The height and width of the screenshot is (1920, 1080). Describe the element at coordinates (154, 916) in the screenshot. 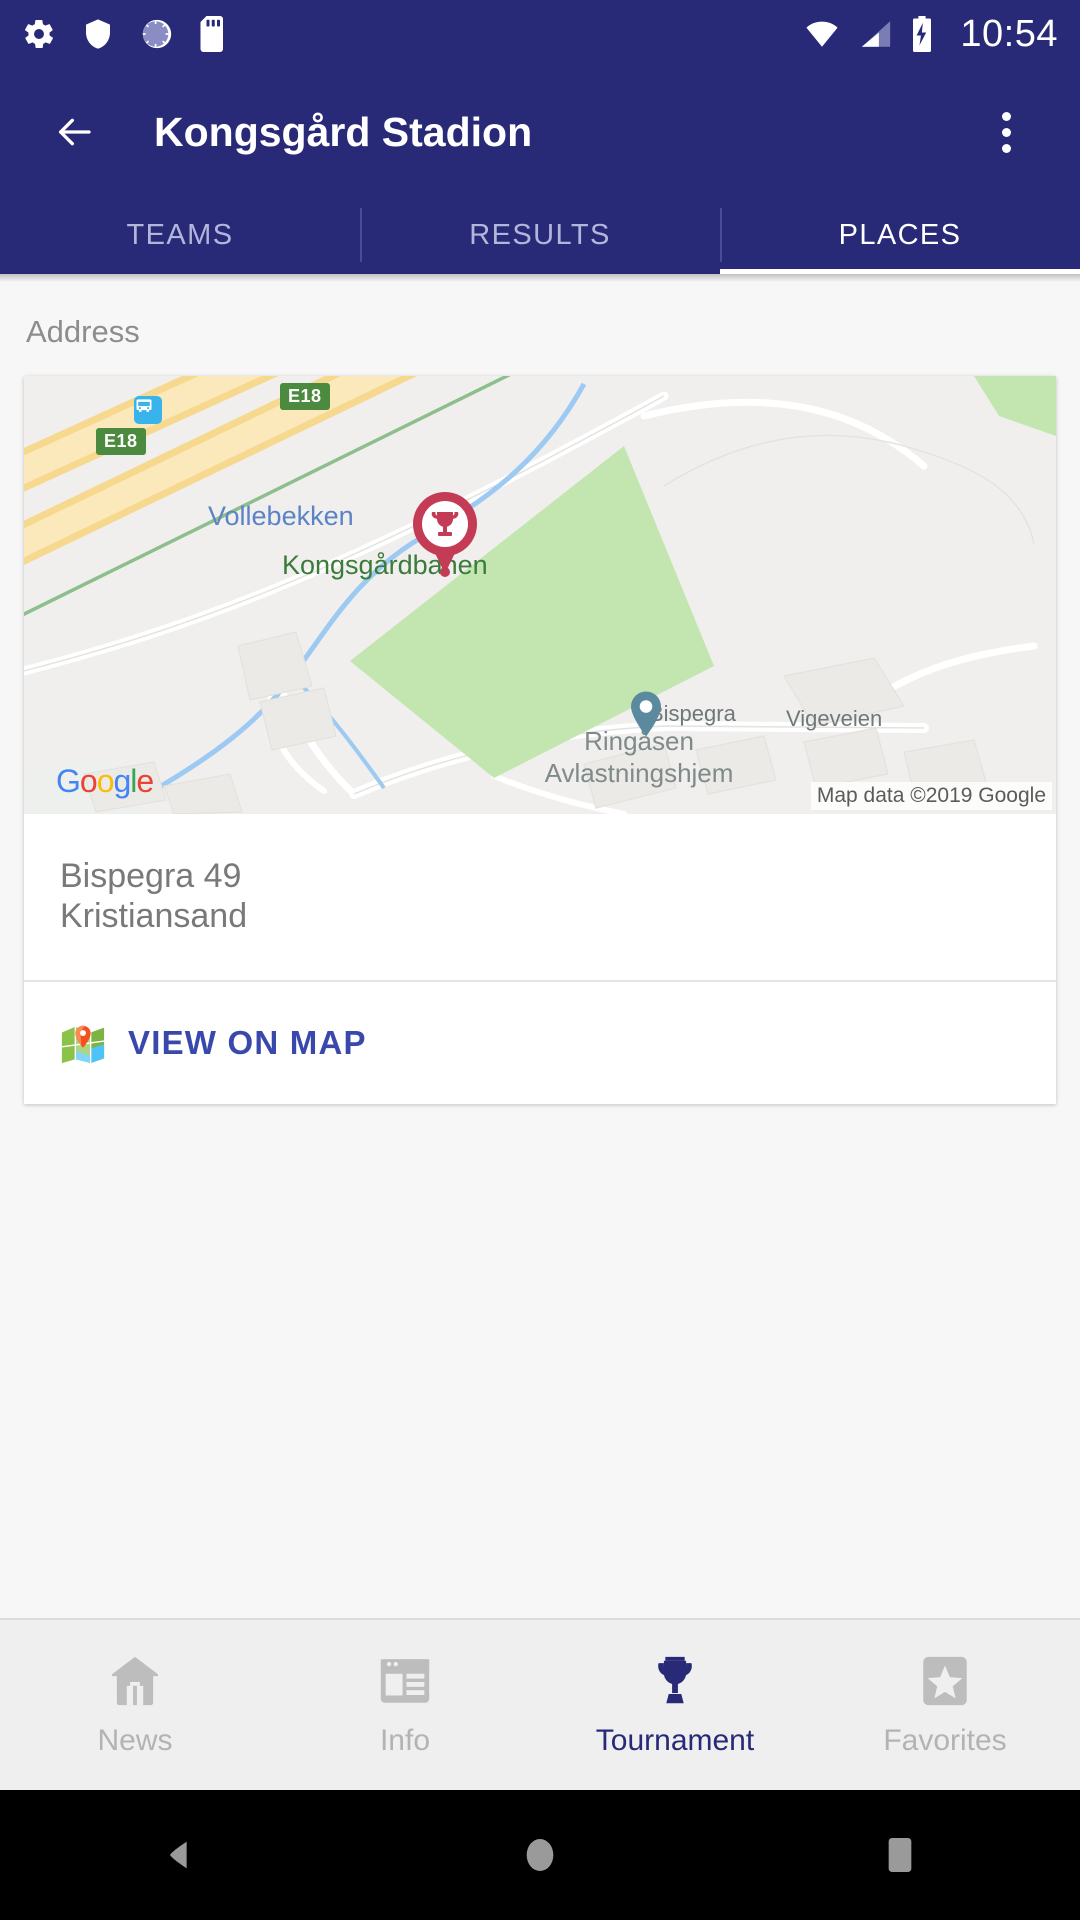

I see `address-line-2: Kristiansand` at that location.